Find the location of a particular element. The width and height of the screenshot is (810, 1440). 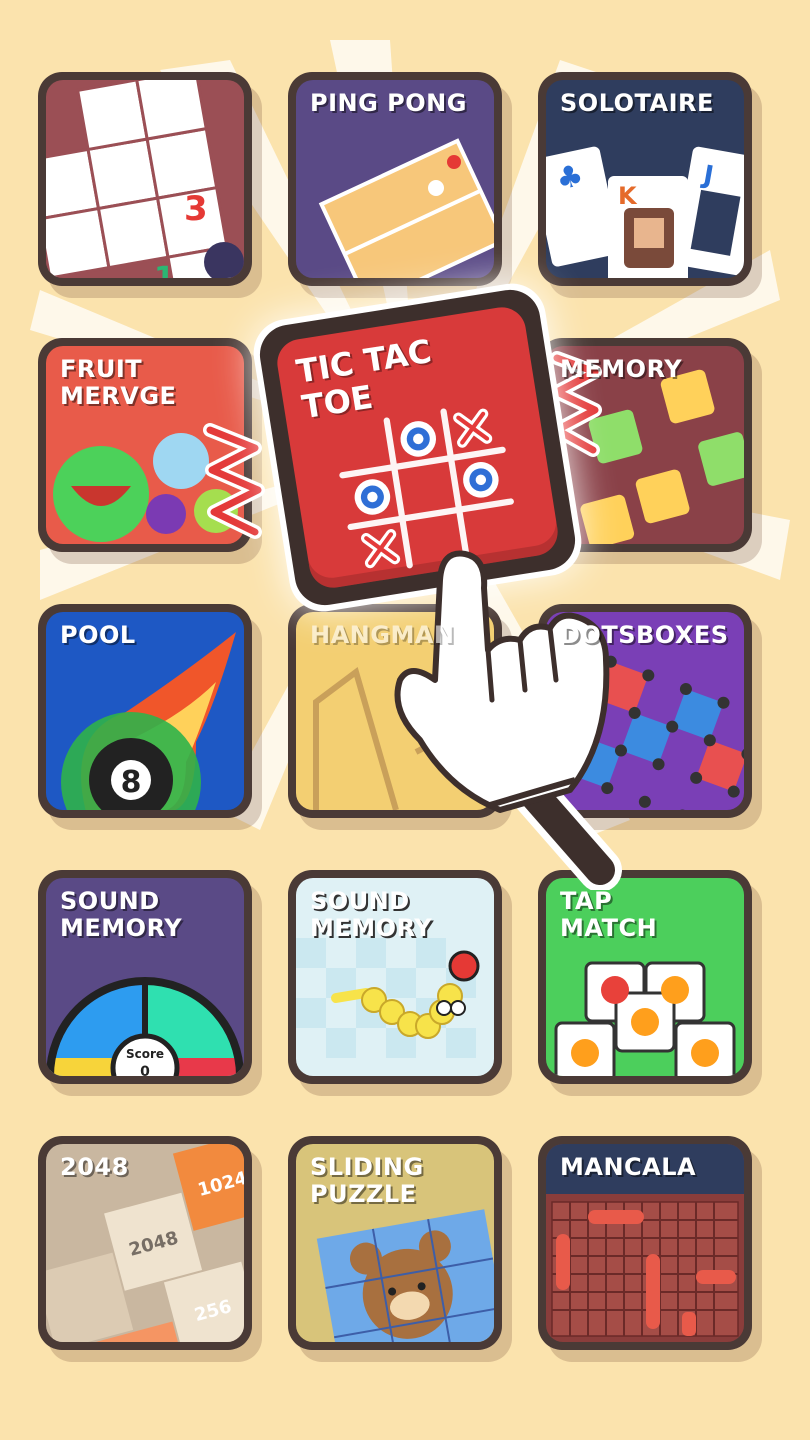

tile-number-puzzle: 3 1 is located at coordinates (145, 179).